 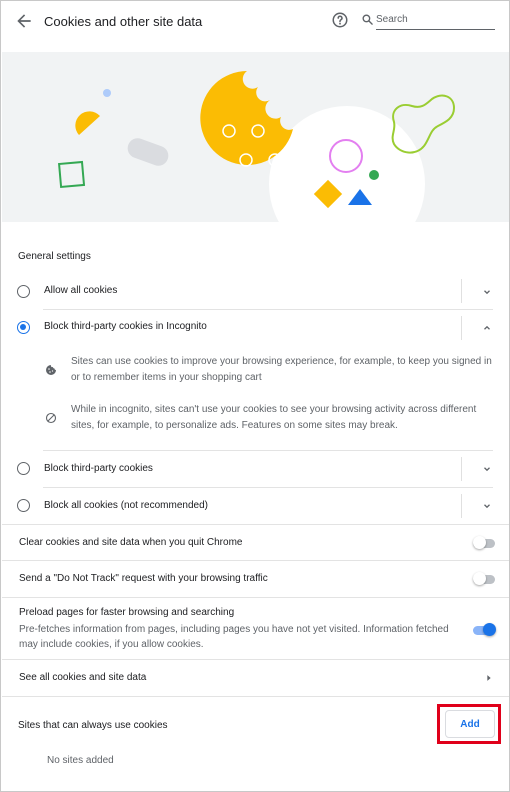 What do you see at coordinates (93, 725) in the screenshot?
I see `always-allow-heading: Sites that can always use cookies` at bounding box center [93, 725].